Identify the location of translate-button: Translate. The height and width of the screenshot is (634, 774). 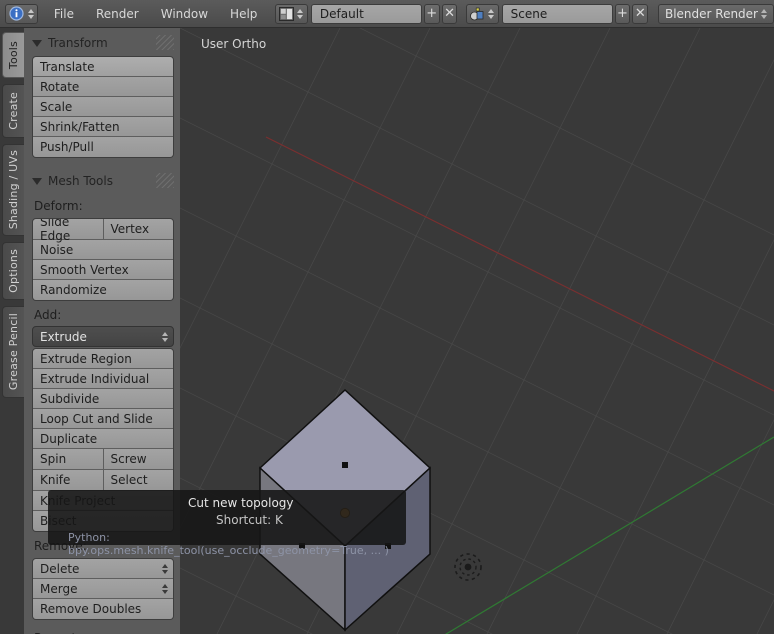
(103, 67).